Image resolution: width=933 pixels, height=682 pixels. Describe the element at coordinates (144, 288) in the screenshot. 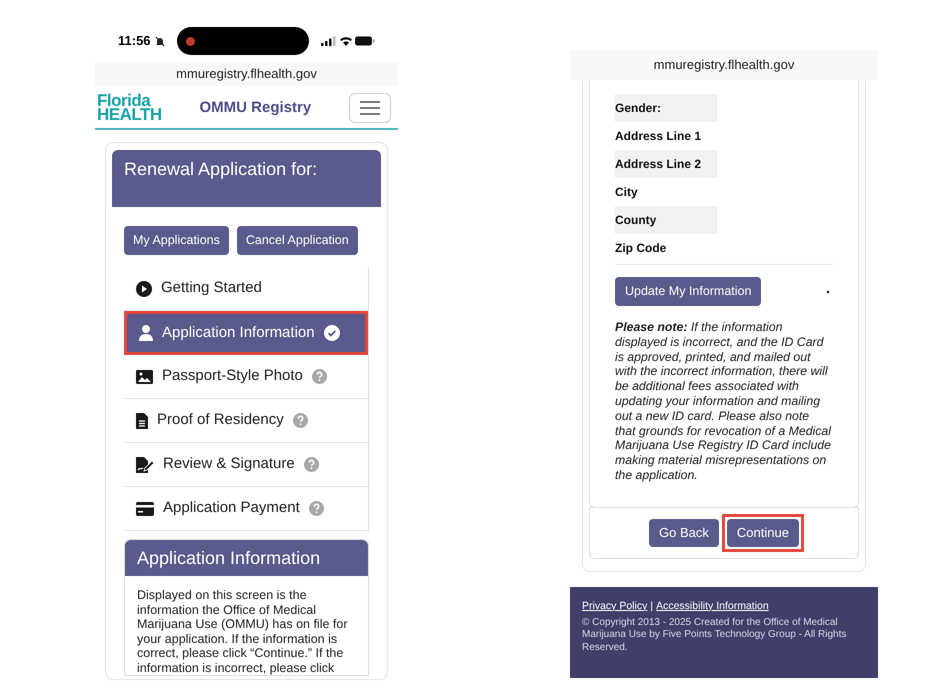

I see `play-icon` at that location.